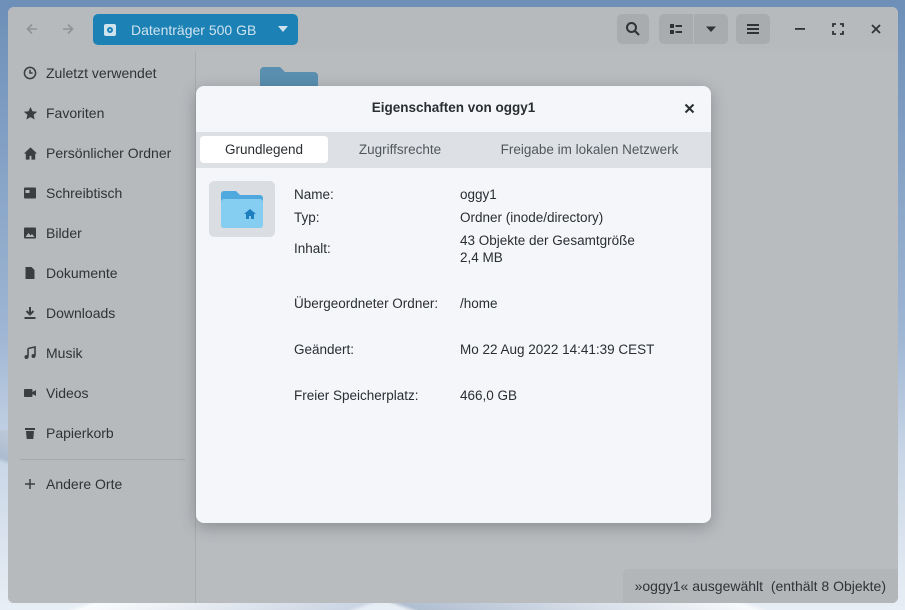 The width and height of the screenshot is (905, 610). I want to click on sidebar-item-label: Dokumente, so click(82, 273).